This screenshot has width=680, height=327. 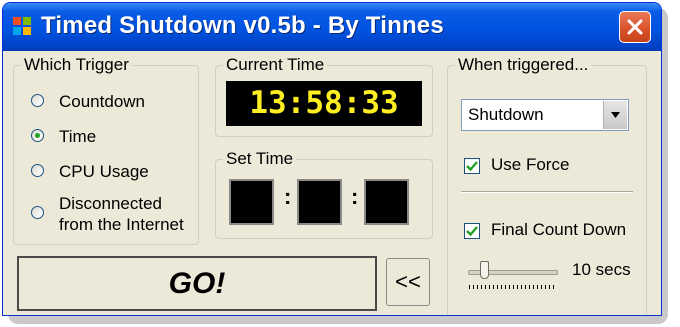 I want to click on radio-cpu-usage-circle, so click(x=37, y=170).